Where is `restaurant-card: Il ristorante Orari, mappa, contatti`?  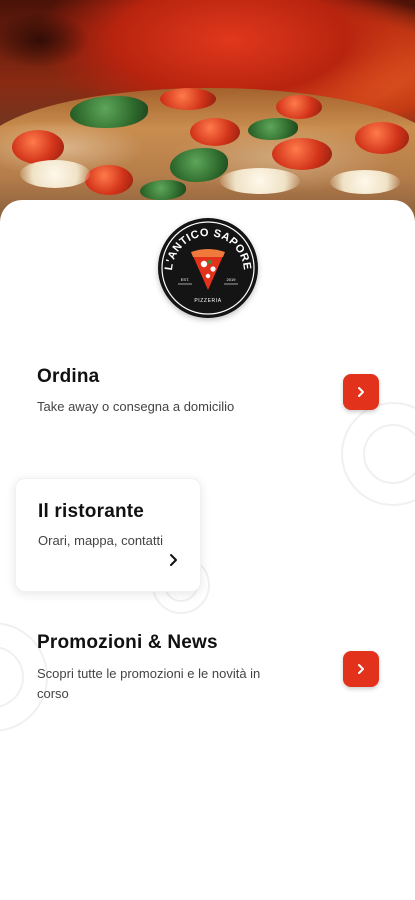
restaurant-card: Il ristorante Orari, mappa, contatti is located at coordinates (108, 535).